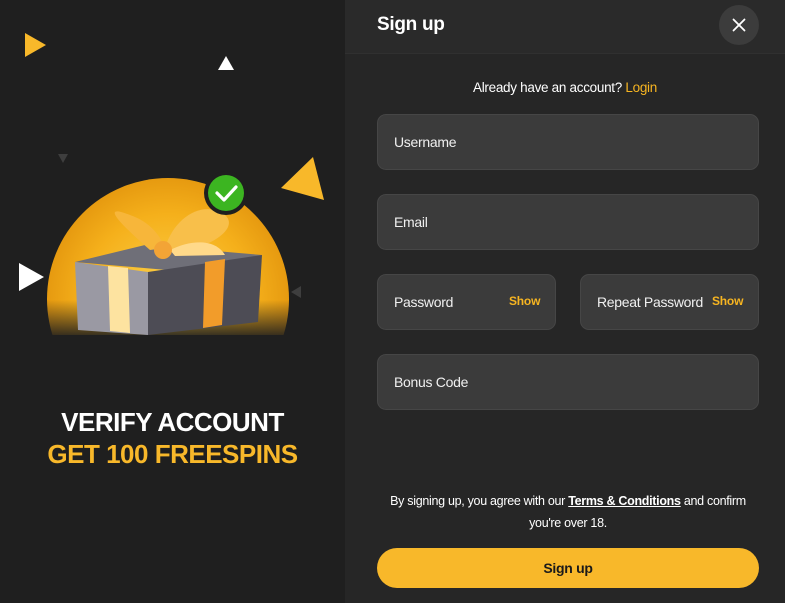  Describe the element at coordinates (411, 24) in the screenshot. I see `page-title: Sign up` at that location.